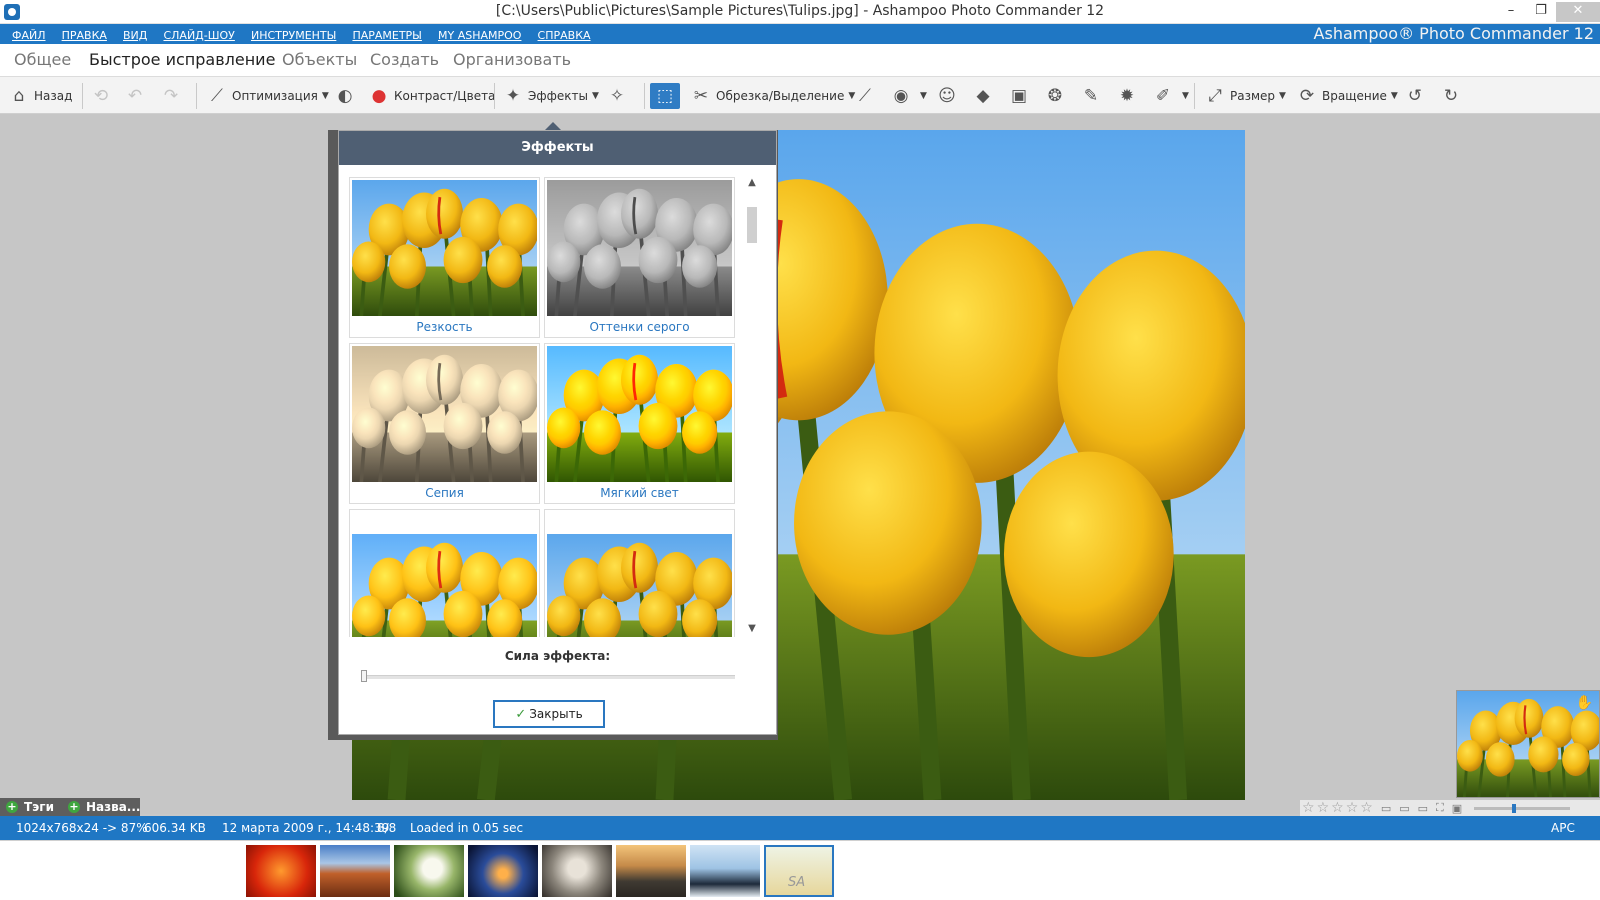 The width and height of the screenshot is (1600, 900). I want to click on line-icon: ⟋, so click(865, 96).